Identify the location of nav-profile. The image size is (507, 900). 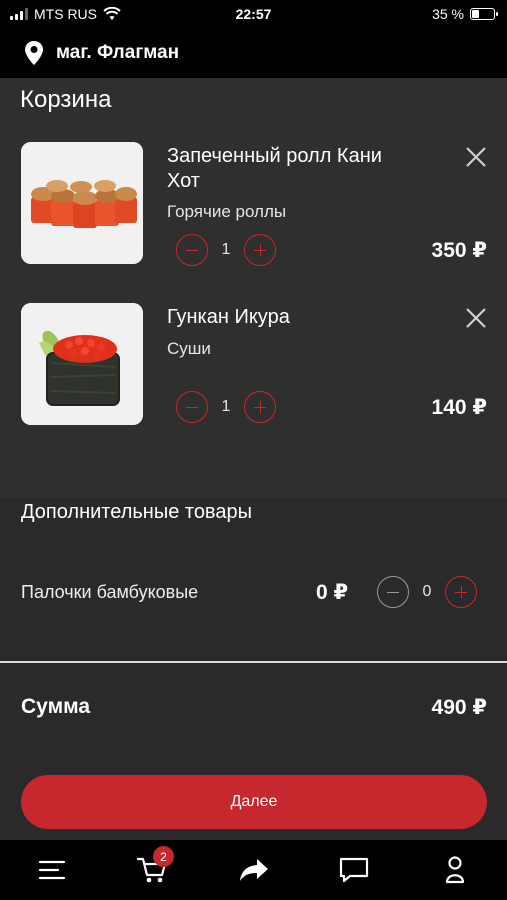
(455, 870).